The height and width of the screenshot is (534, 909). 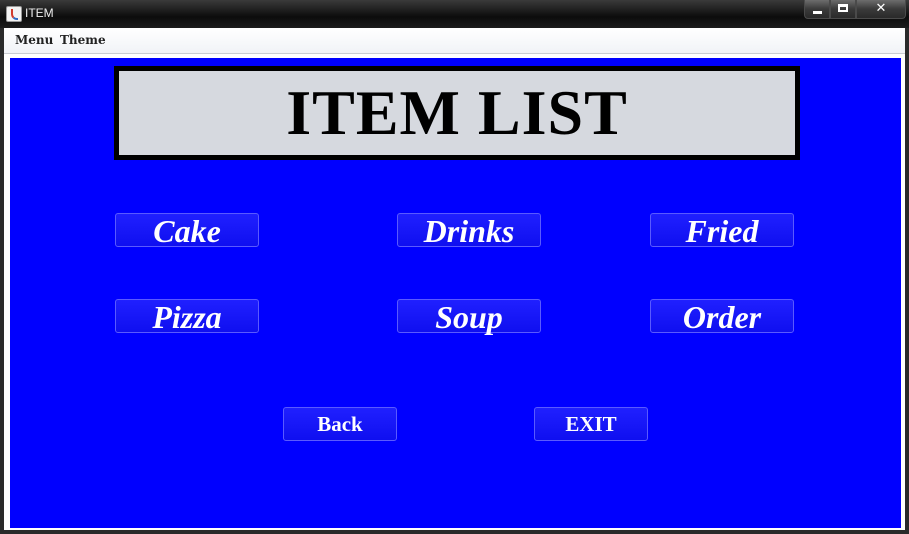 I want to click on window-controls: ✕, so click(x=855, y=10).